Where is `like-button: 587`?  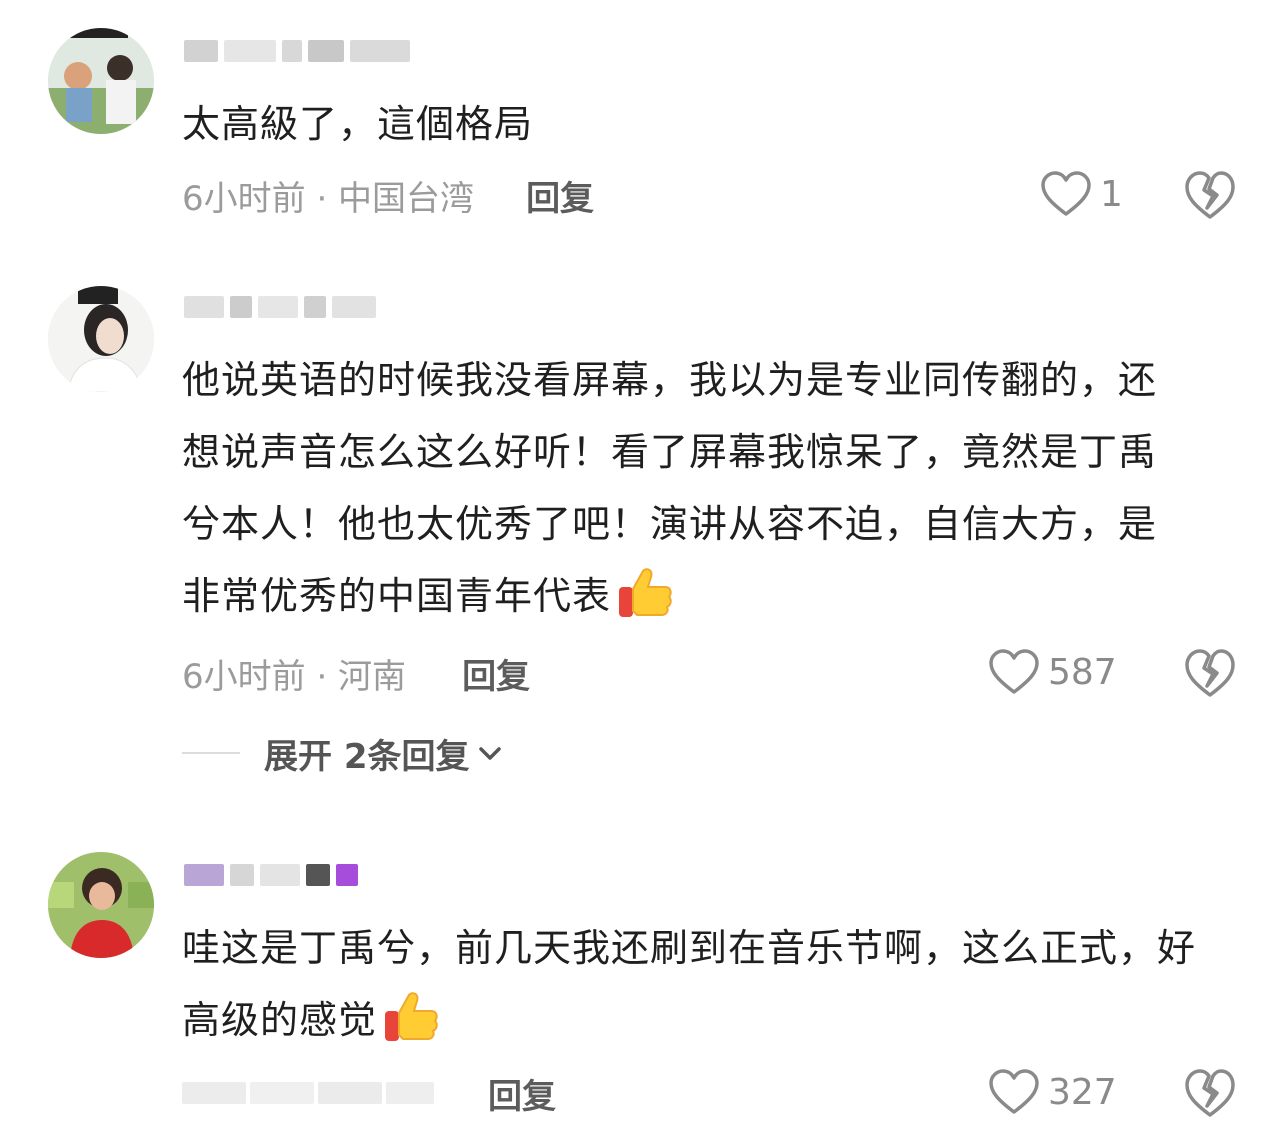 like-button: 587 is located at coordinates (1052, 672).